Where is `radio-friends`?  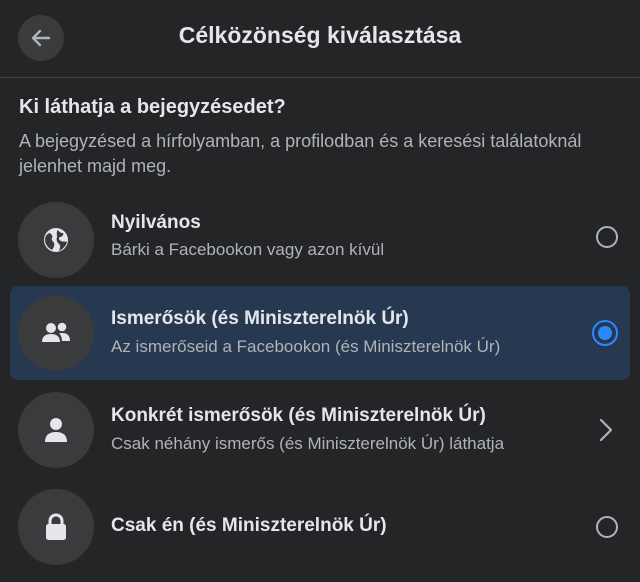 radio-friends is located at coordinates (605, 333).